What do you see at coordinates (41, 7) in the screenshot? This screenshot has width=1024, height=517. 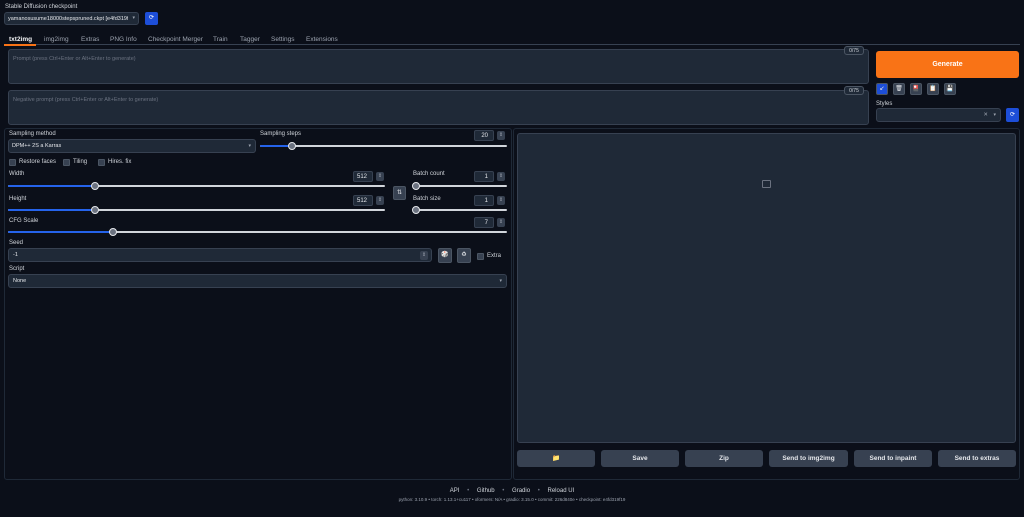 I see `checkpoint-label: Stable Diffusion checkpoint` at bounding box center [41, 7].